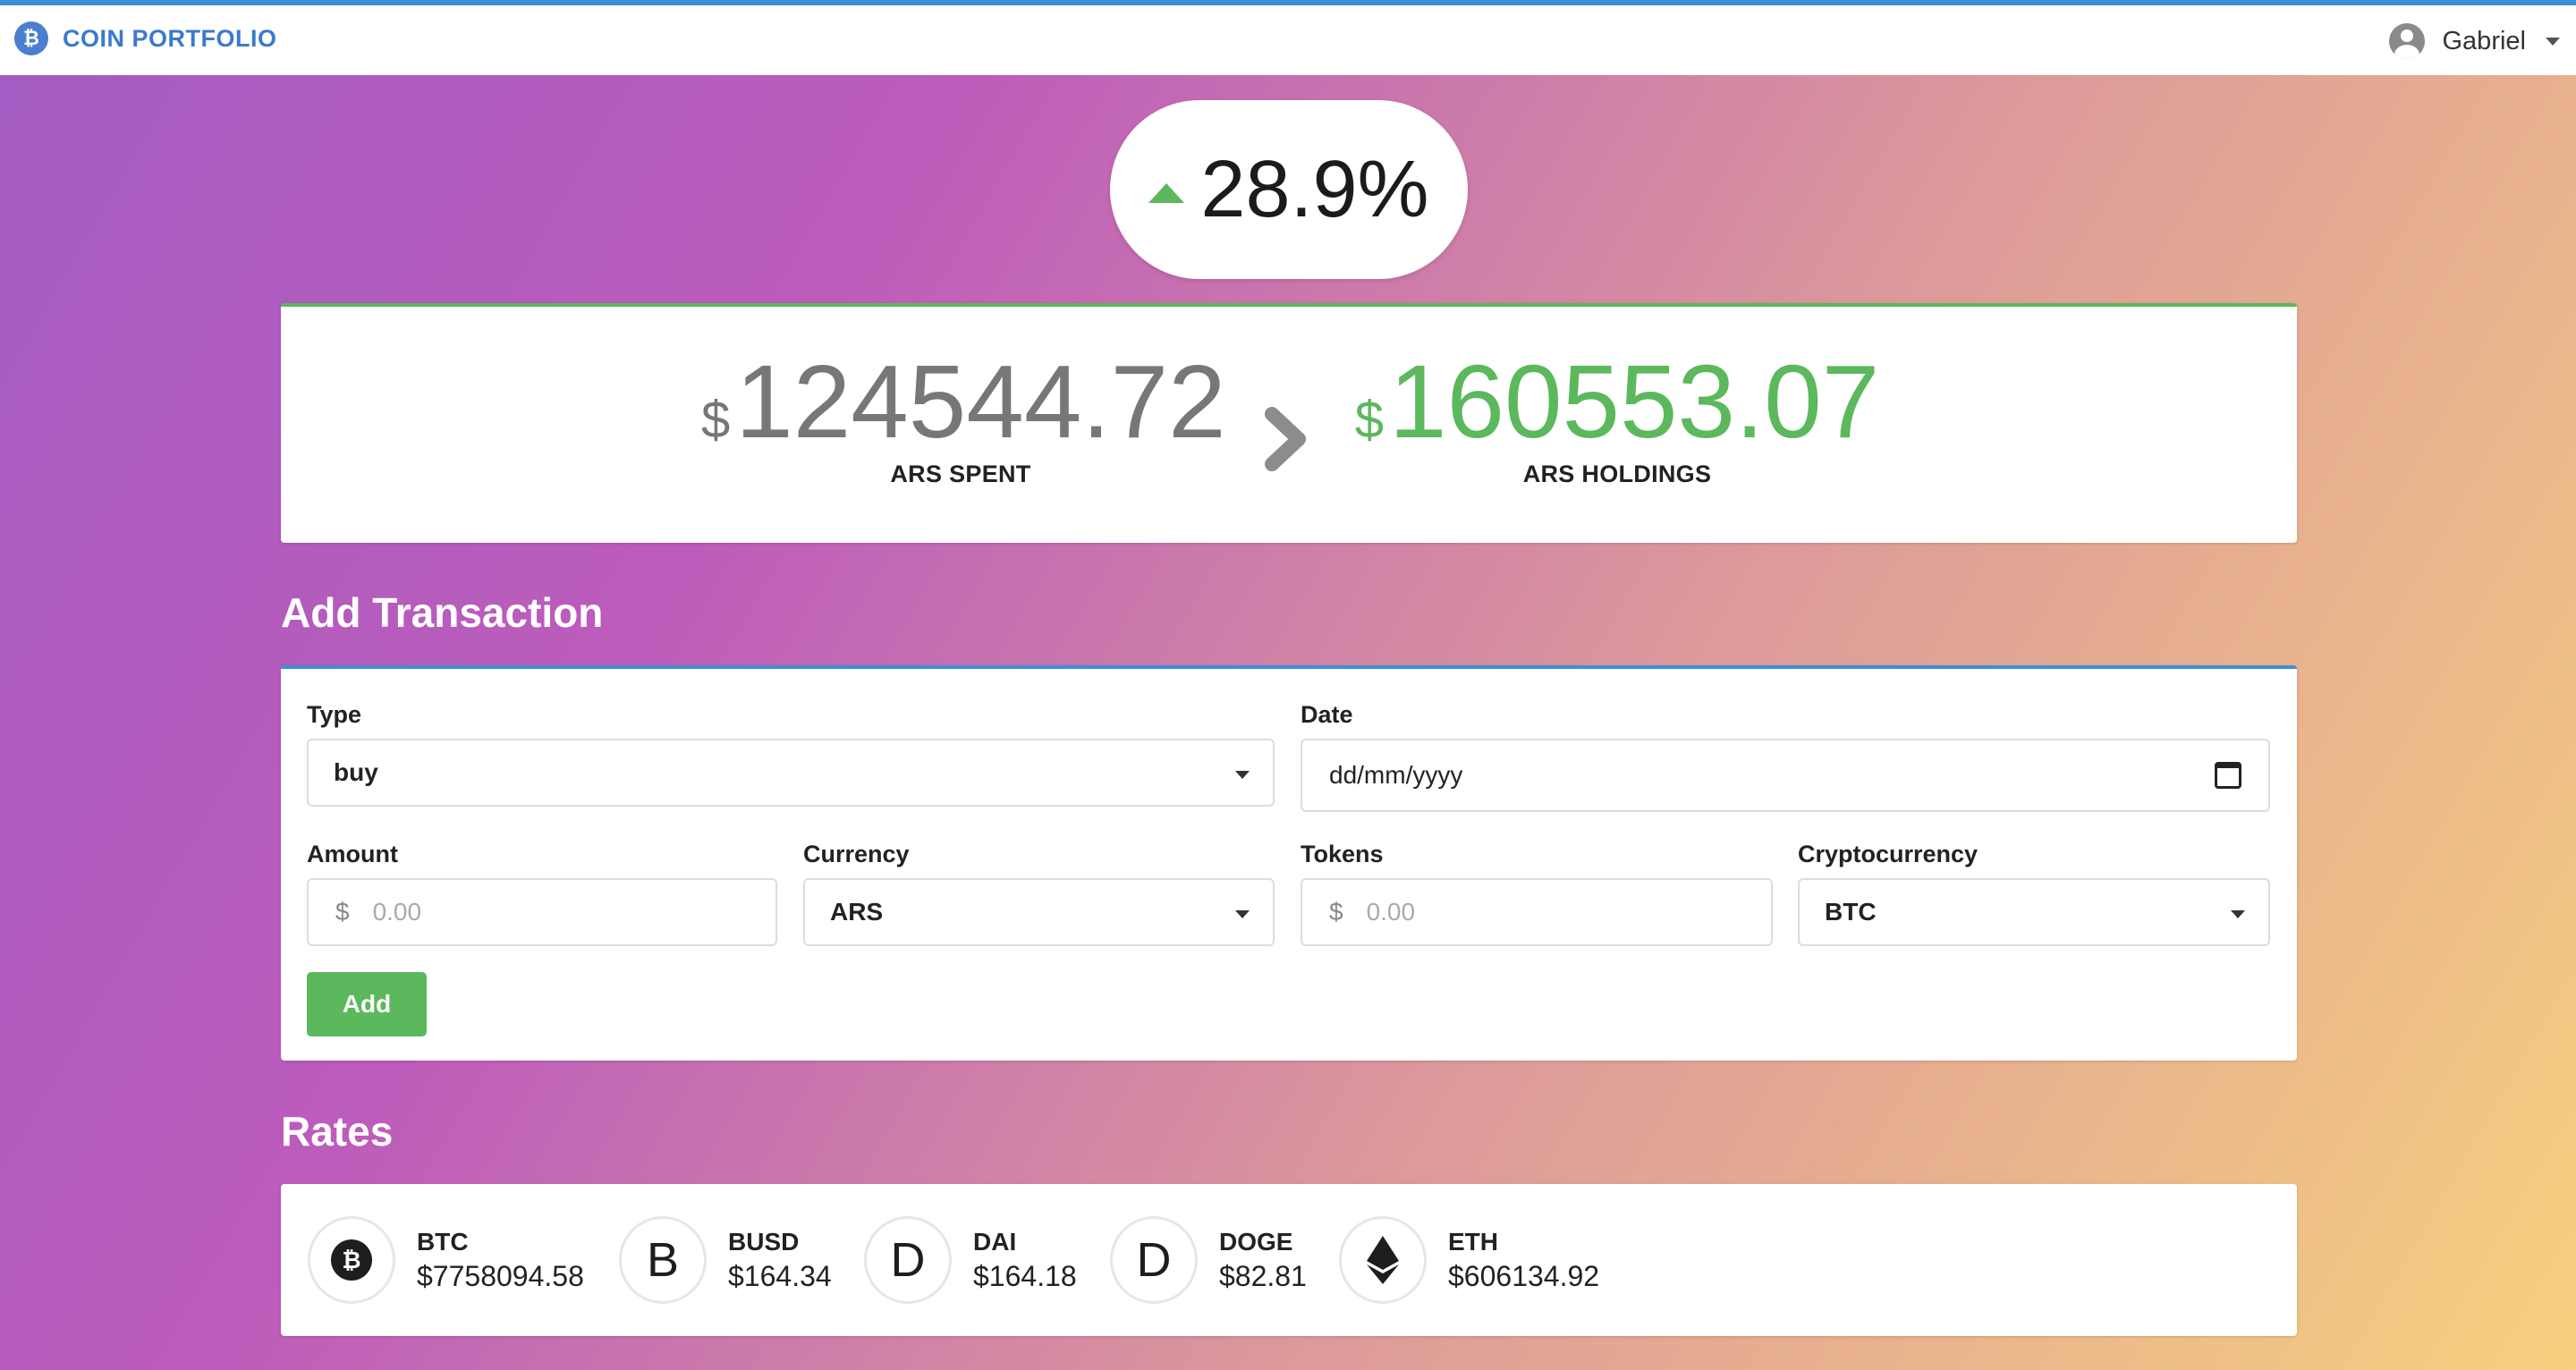  What do you see at coordinates (2034, 912) in the screenshot?
I see `cryptocurrency-select: BTC` at bounding box center [2034, 912].